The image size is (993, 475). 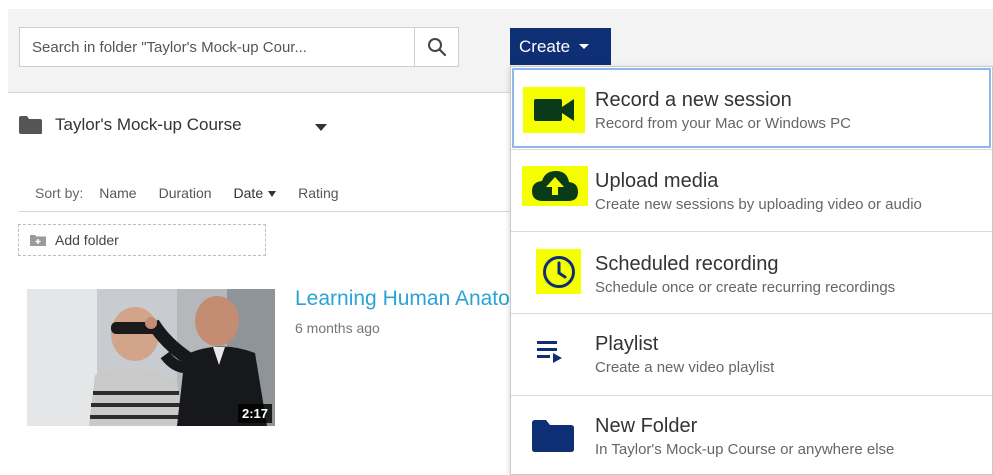 I want to click on create-button: Create, so click(x=560, y=46).